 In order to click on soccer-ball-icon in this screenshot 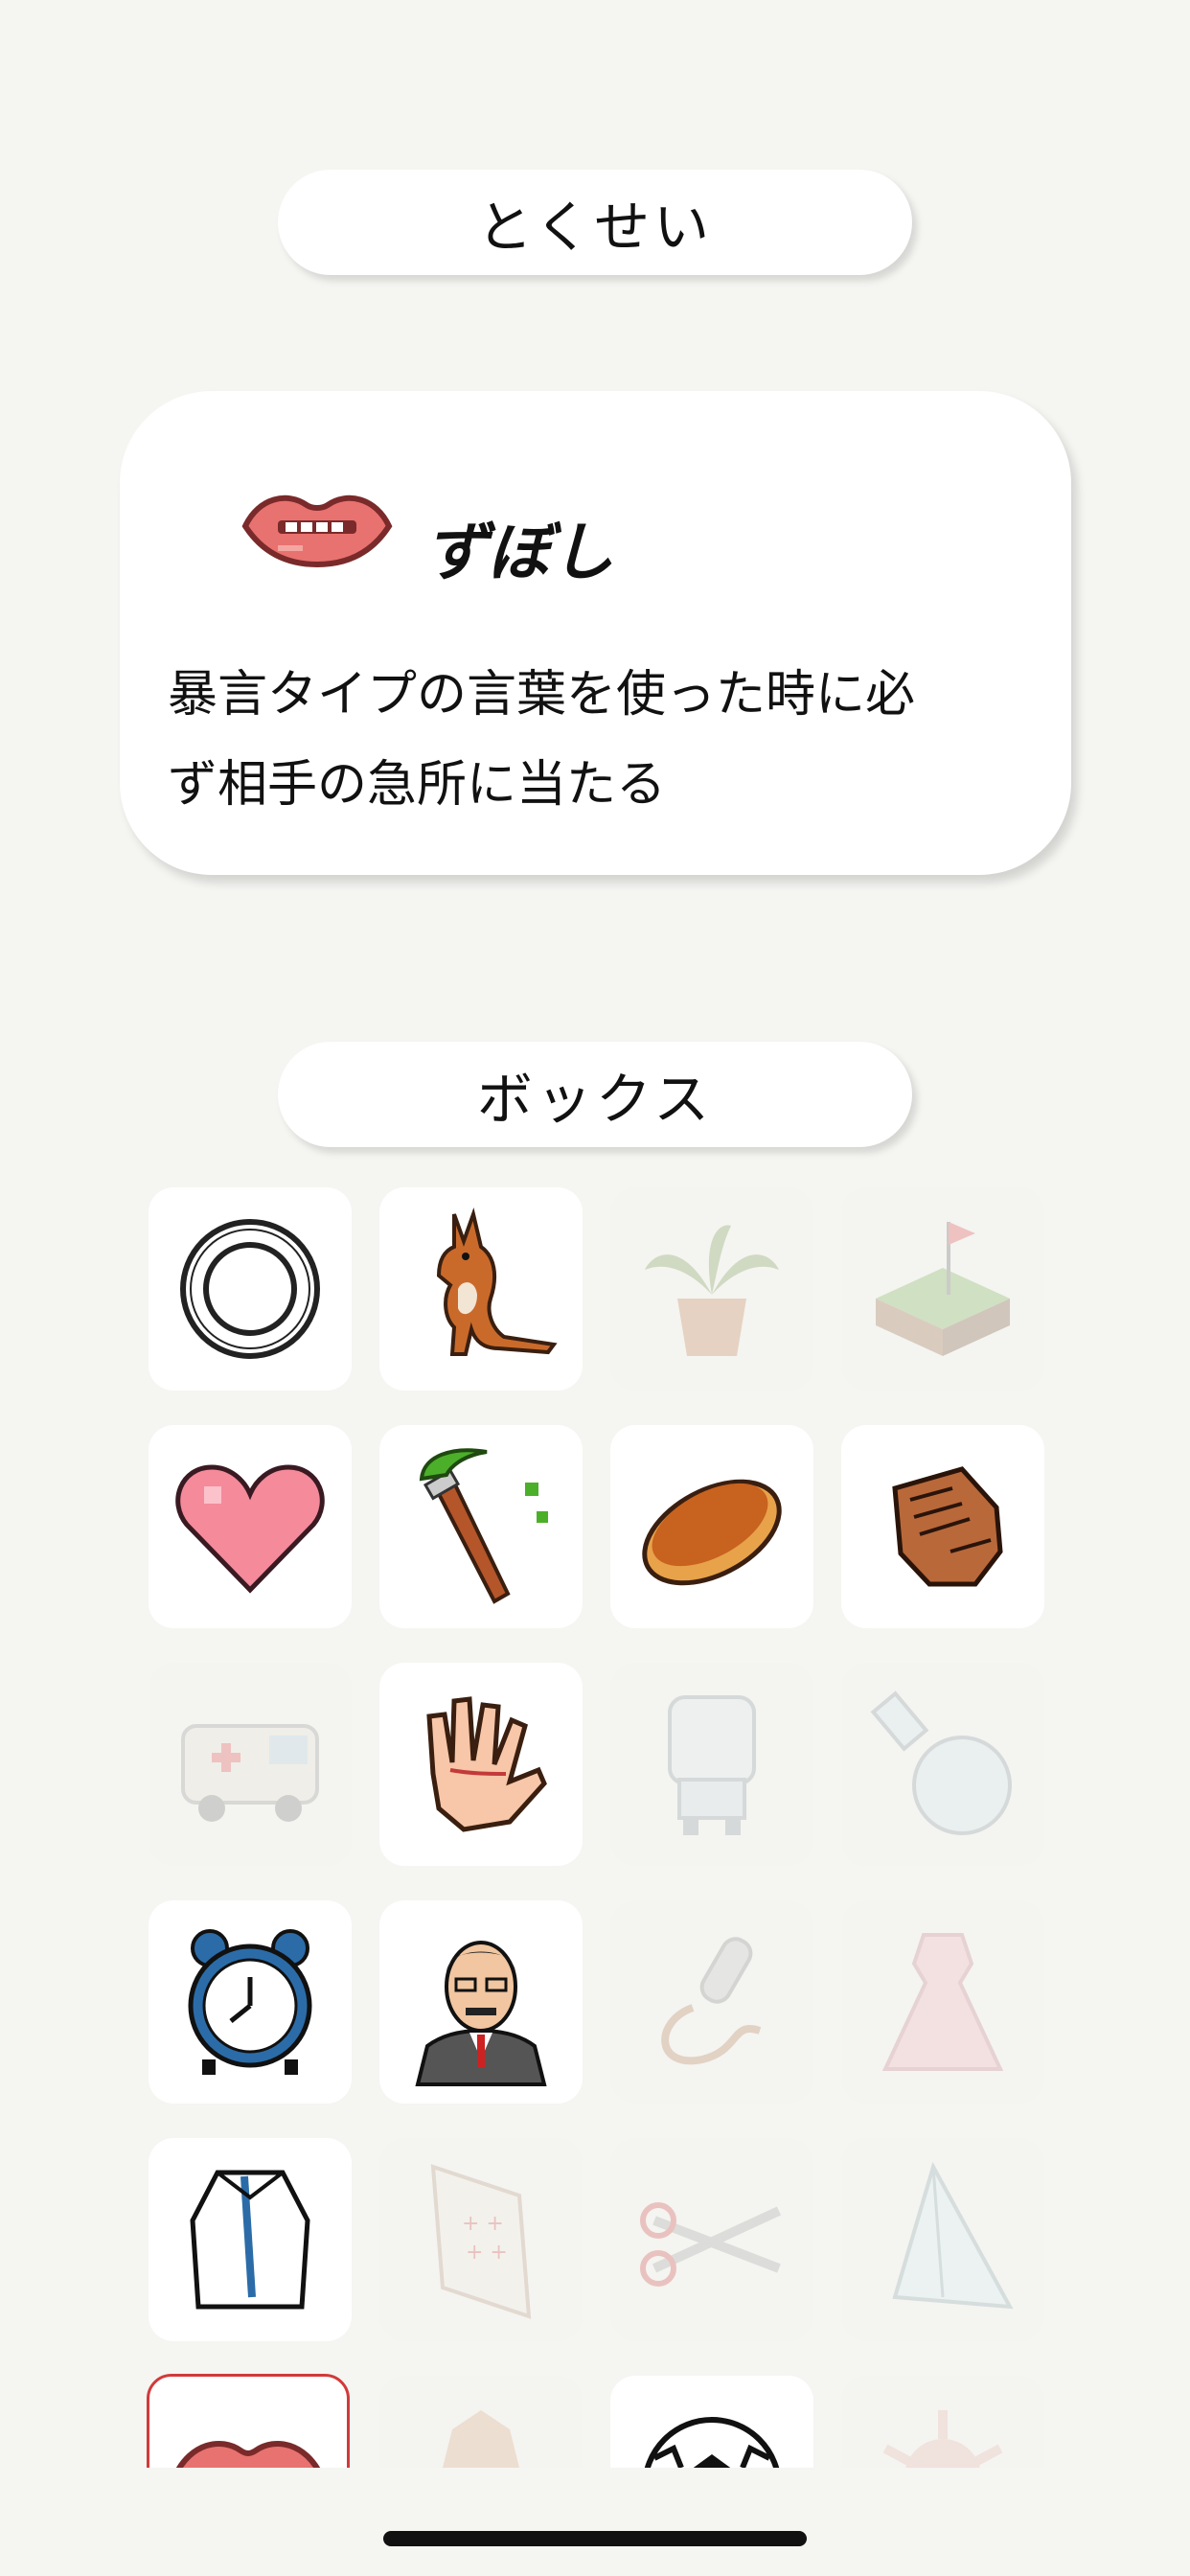, I will do `click(712, 2442)`.